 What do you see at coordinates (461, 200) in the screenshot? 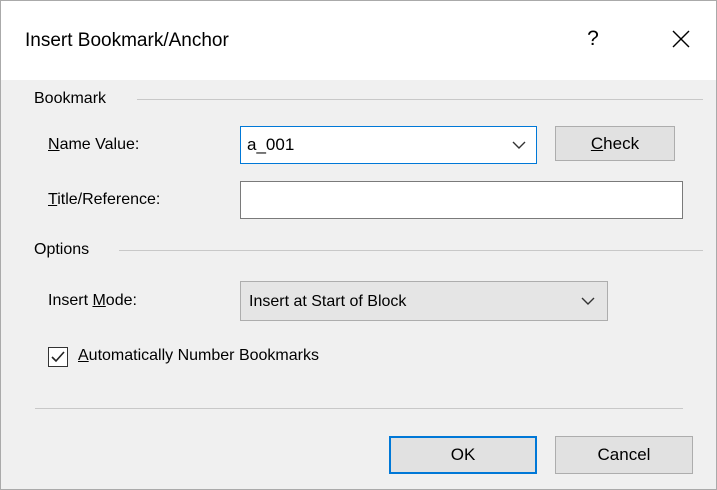
I see `title-reference-input` at bounding box center [461, 200].